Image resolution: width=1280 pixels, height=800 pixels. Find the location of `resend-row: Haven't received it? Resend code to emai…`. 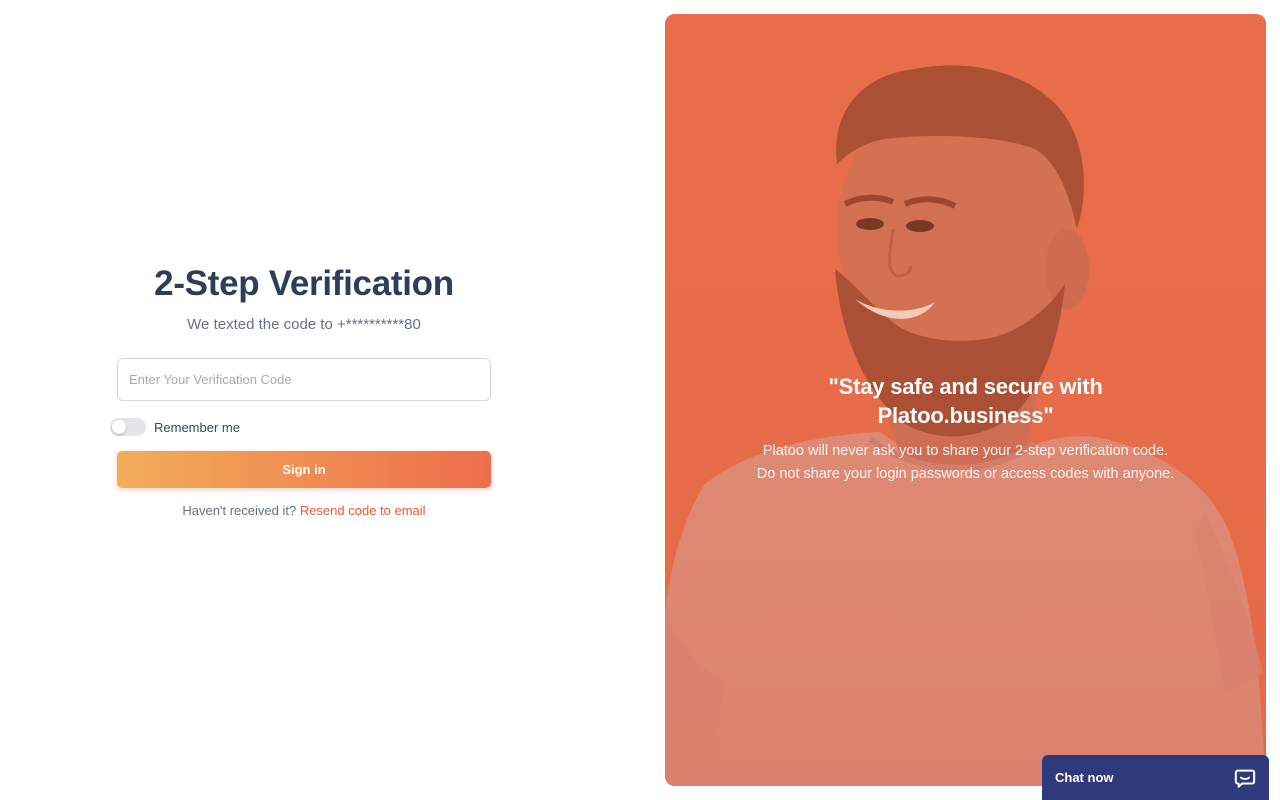

resend-row: Haven't received it? Resend code to emai… is located at coordinates (304, 510).